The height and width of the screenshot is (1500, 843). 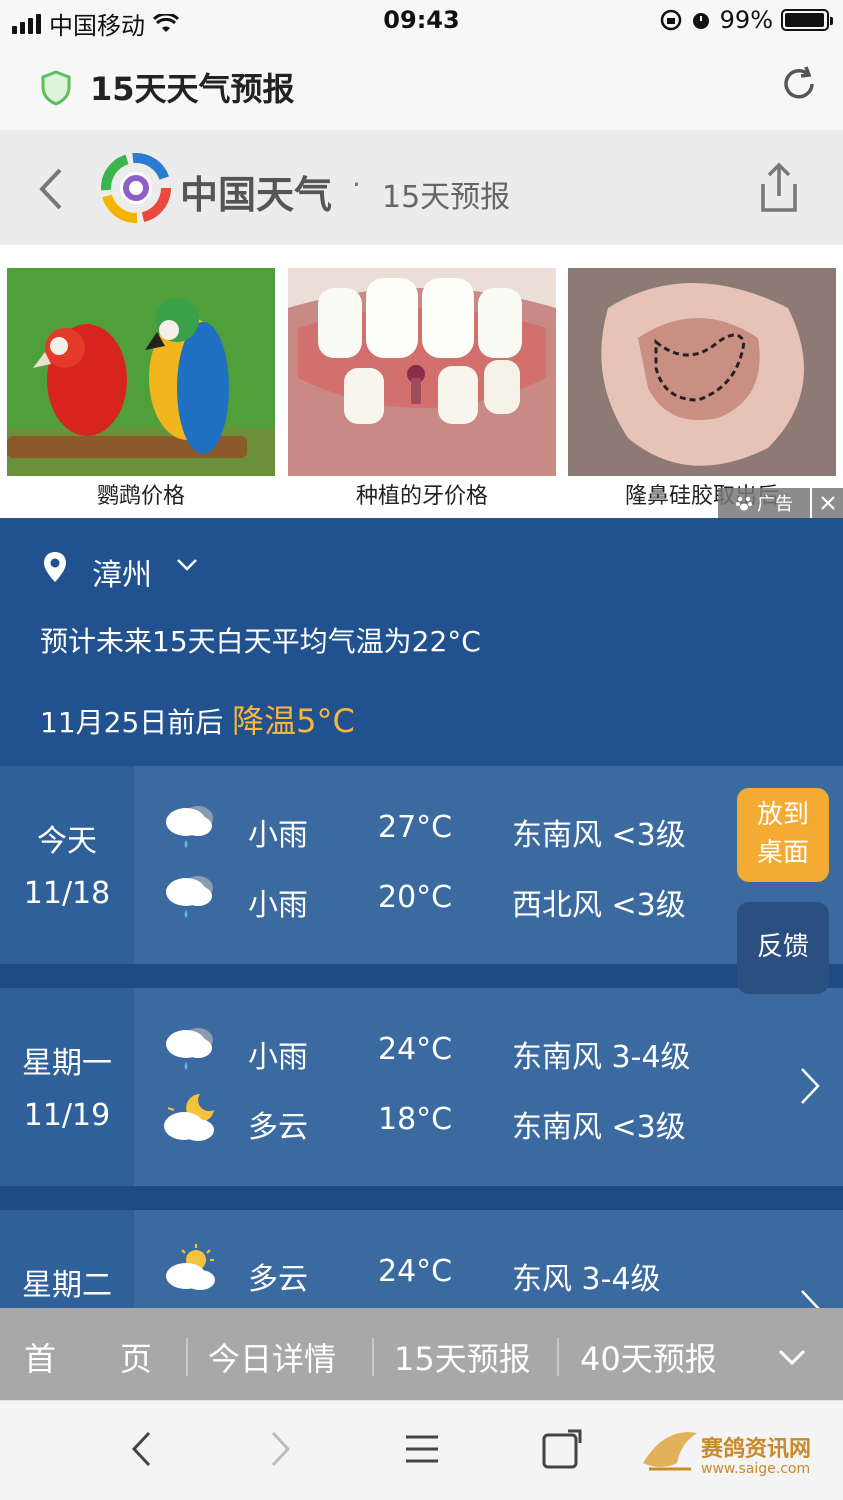 What do you see at coordinates (783, 835) in the screenshot?
I see `add-to-desktop-button: 放到 桌面` at bounding box center [783, 835].